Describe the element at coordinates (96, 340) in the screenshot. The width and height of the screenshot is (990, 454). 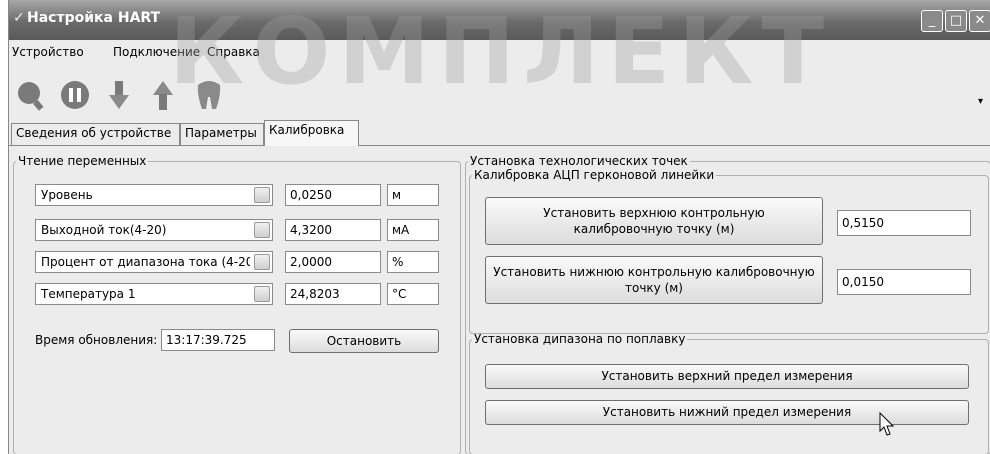
I see `update-time-label: Время обновления:` at that location.